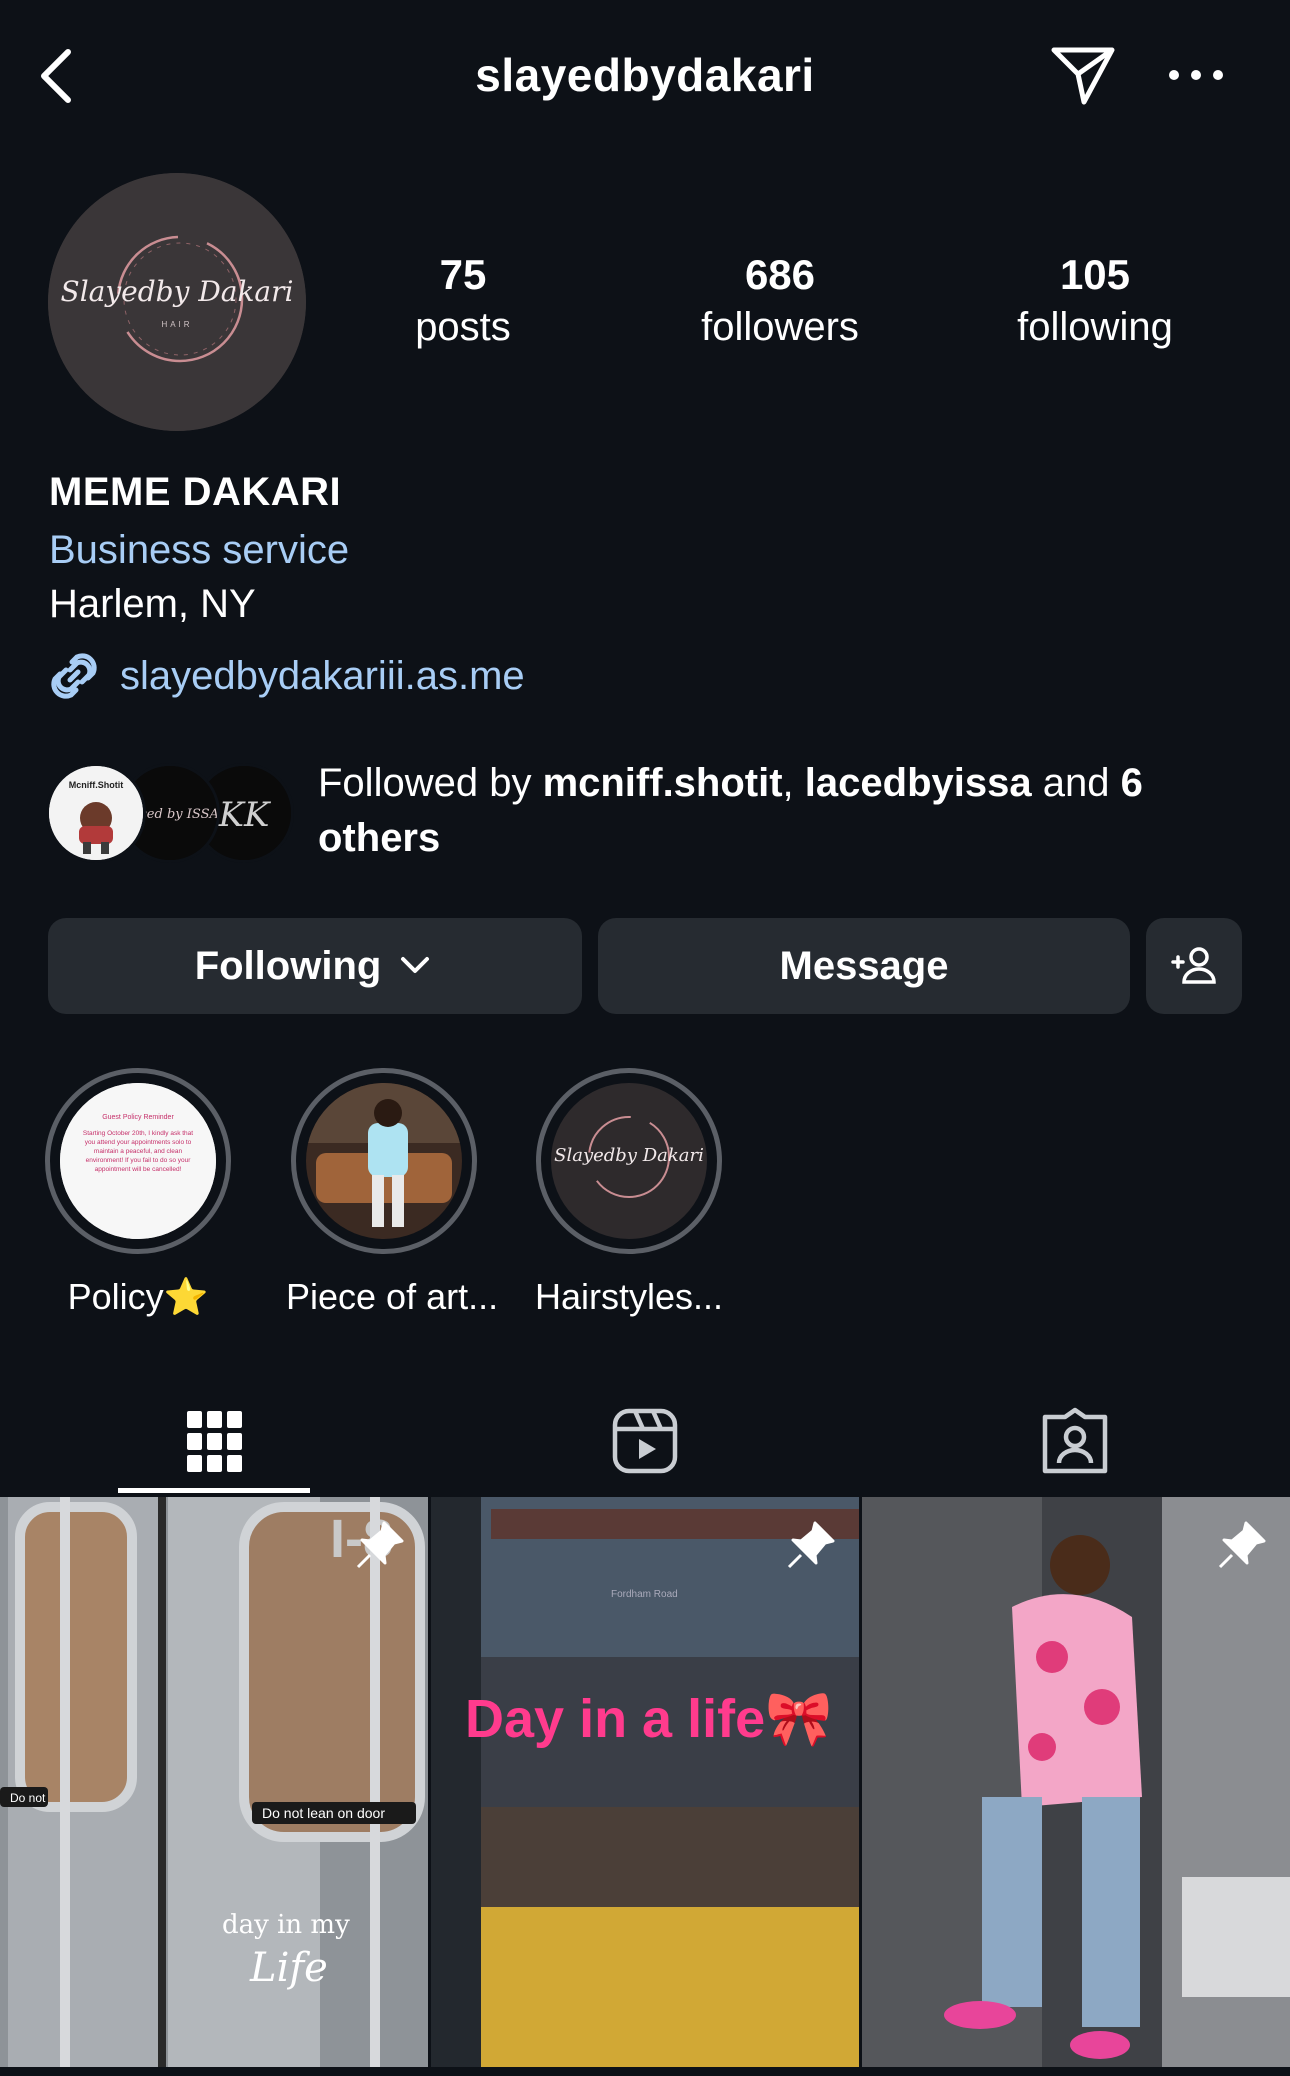 The height and width of the screenshot is (2076, 1290). Describe the element at coordinates (1095, 327) in the screenshot. I see `stat-label: following` at that location.